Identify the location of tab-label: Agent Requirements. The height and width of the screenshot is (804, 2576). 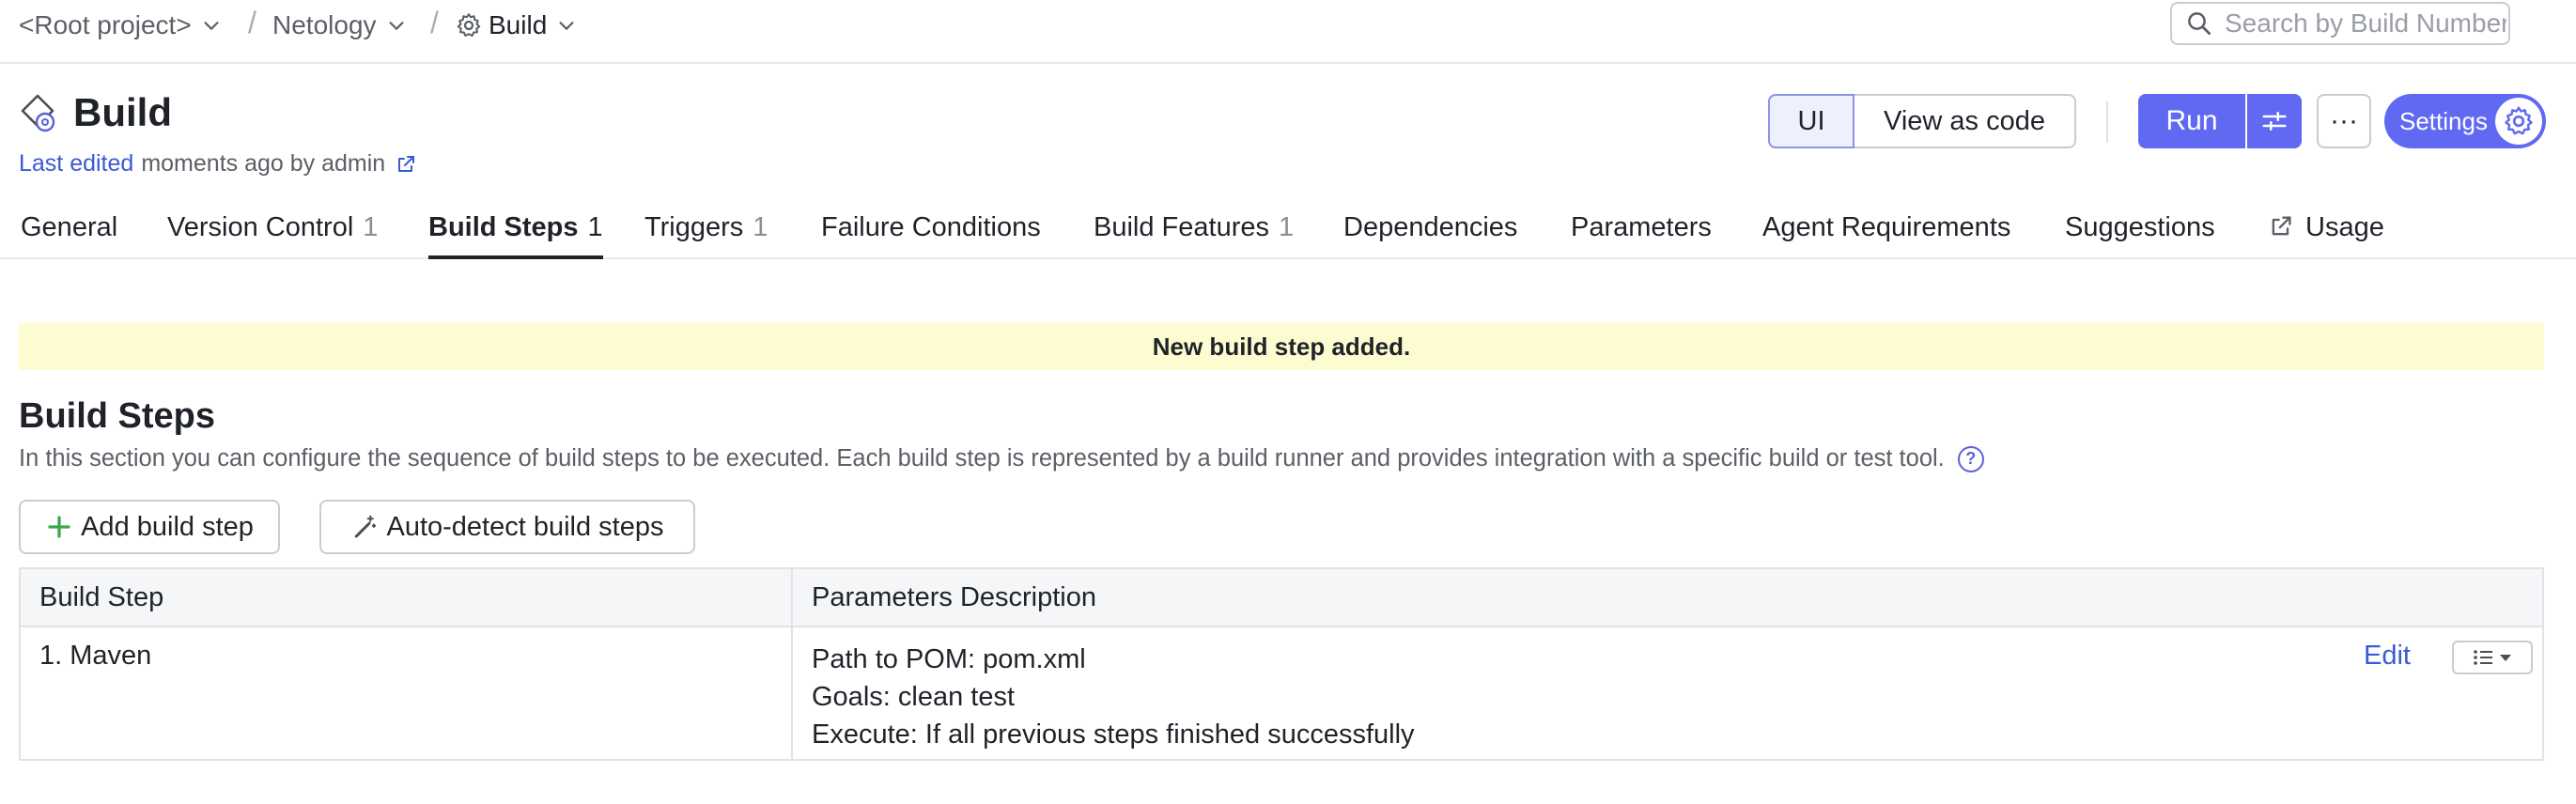
(1886, 227).